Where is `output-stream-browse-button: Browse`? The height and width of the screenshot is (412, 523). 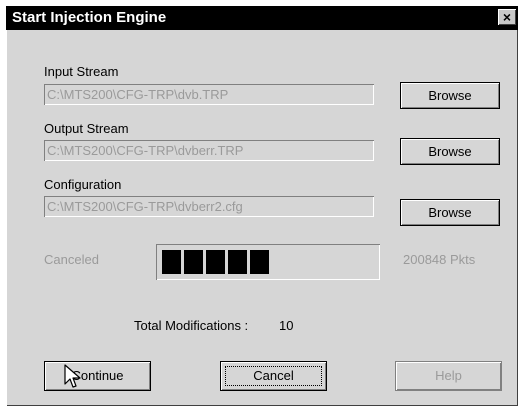 output-stream-browse-button: Browse is located at coordinates (450, 151).